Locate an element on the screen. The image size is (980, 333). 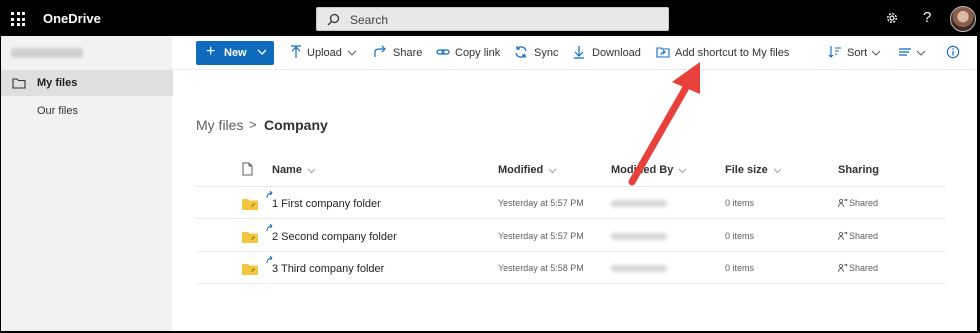
sync-icon is located at coordinates (521, 52).